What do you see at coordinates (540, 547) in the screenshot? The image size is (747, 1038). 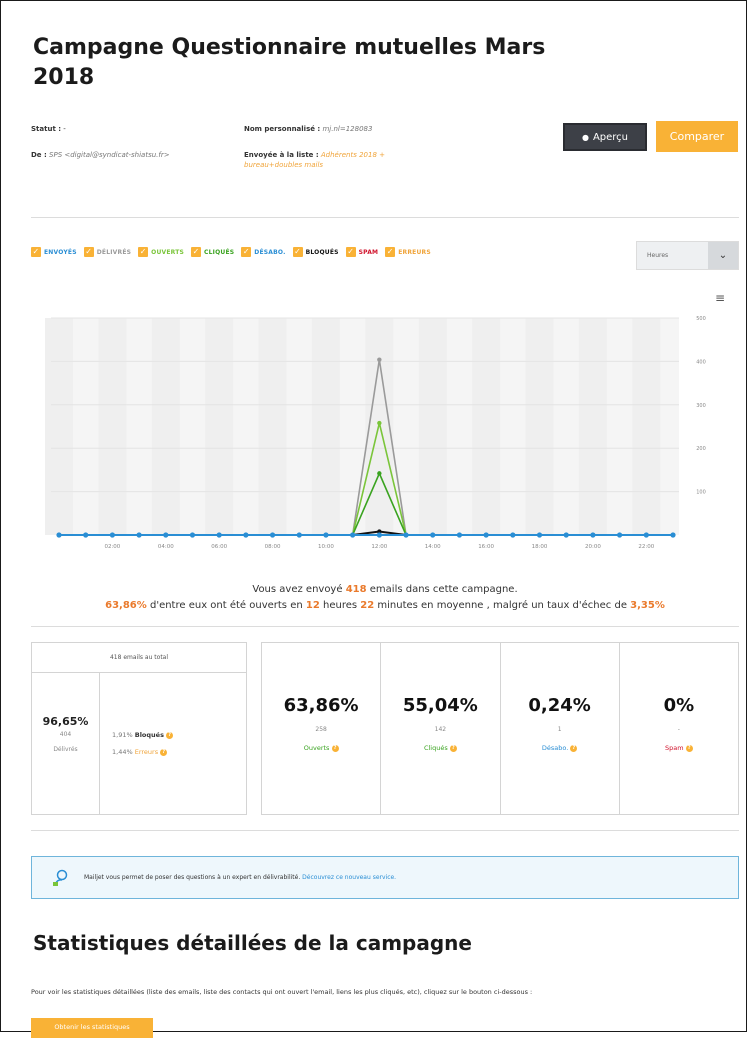 I see `x-tick-label: 18:00` at bounding box center [540, 547].